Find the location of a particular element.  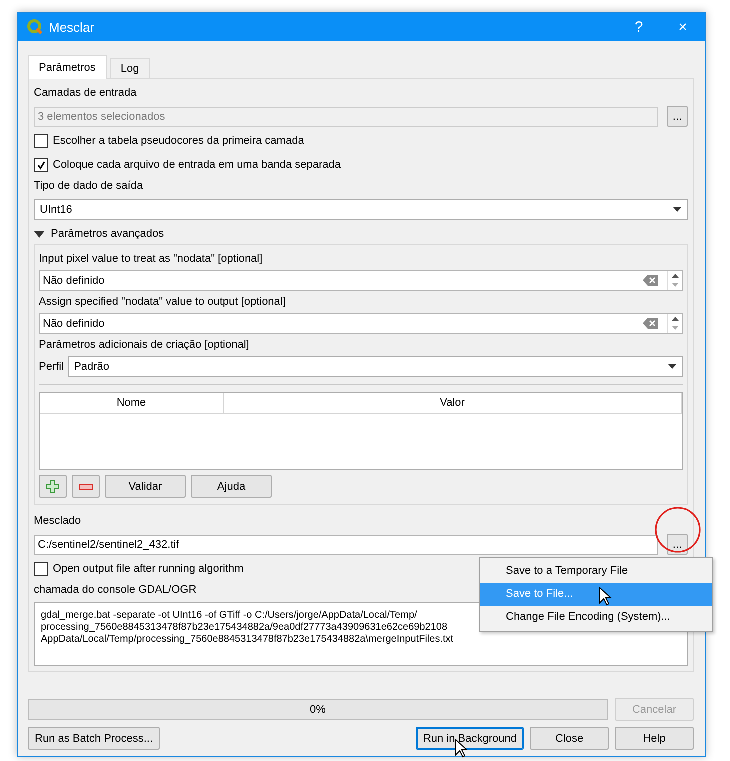

field-label: Tipo de dado de saída is located at coordinates (89, 186).